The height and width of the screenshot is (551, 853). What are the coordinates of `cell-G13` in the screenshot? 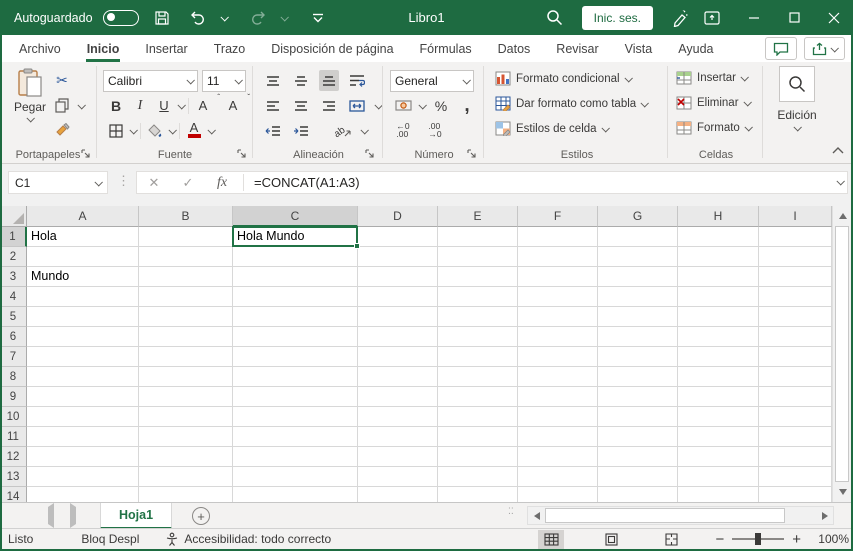 It's located at (638, 477).